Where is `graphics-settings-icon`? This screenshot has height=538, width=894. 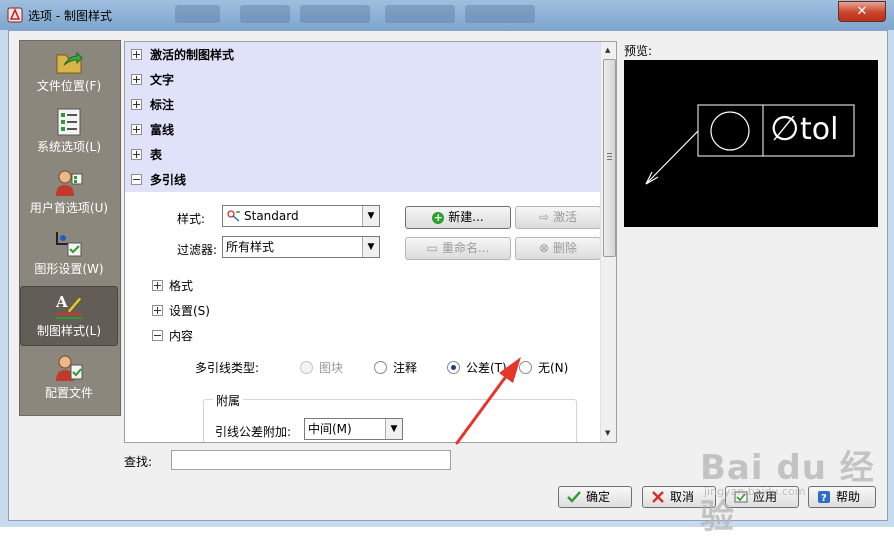 graphics-settings-icon is located at coordinates (69, 244).